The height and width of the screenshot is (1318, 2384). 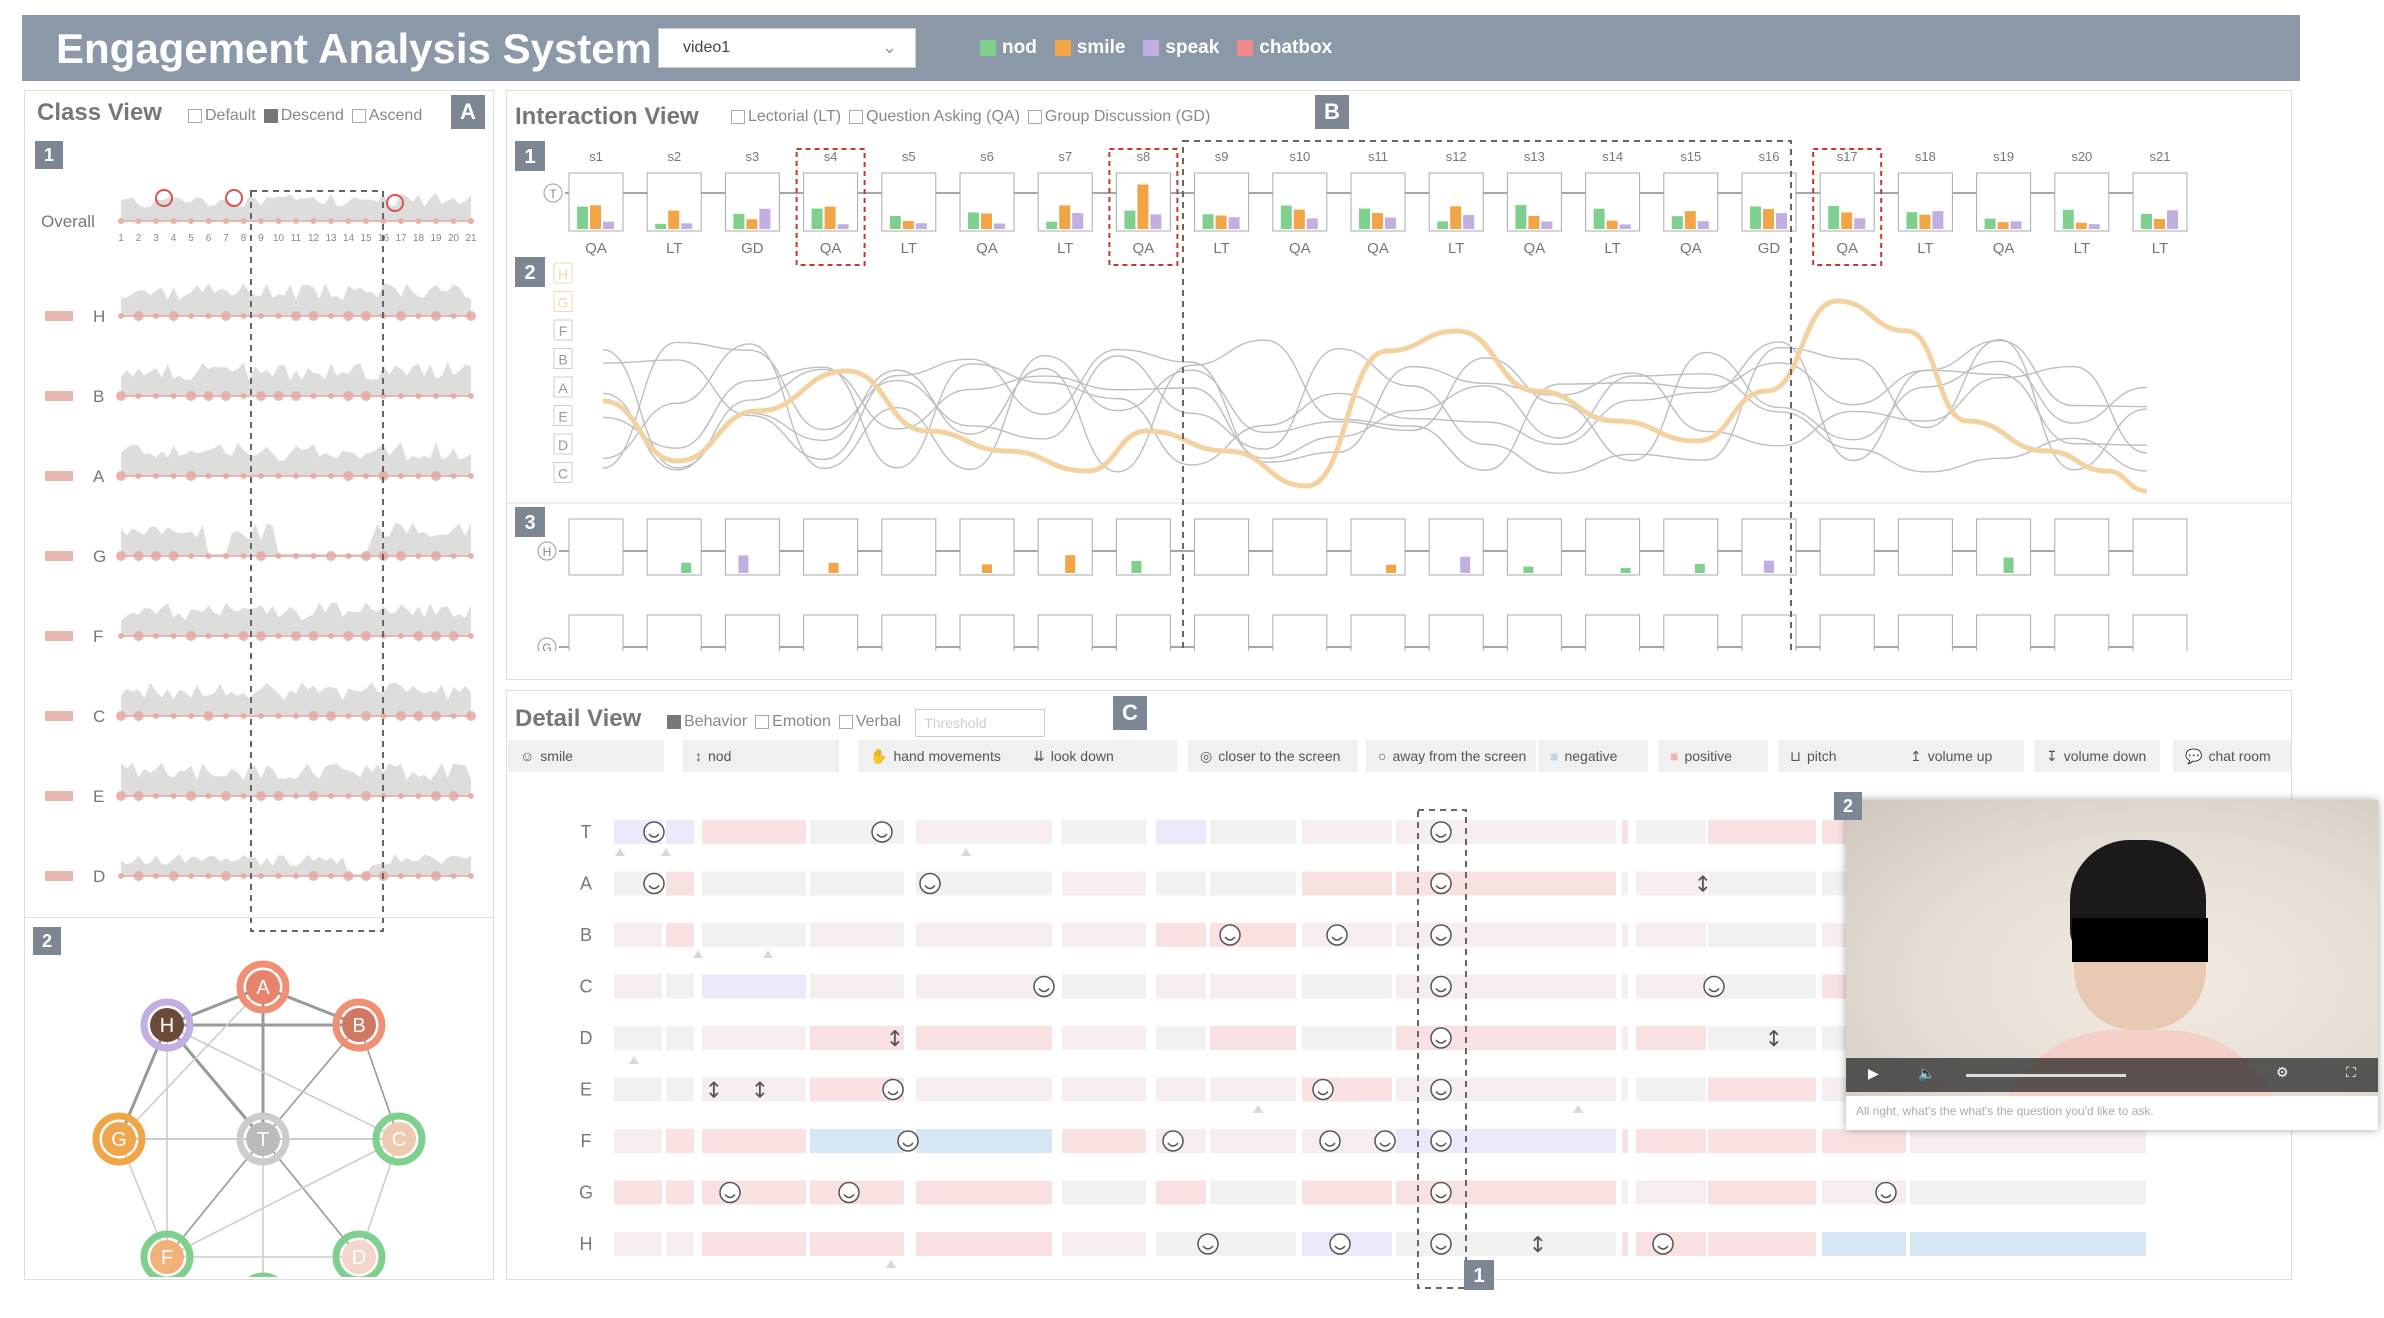 I want to click on settings-icon: ⚙, so click(x=2282, y=1072).